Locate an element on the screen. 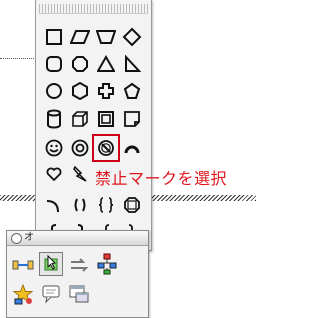  donut-icon is located at coordinates (80, 148).